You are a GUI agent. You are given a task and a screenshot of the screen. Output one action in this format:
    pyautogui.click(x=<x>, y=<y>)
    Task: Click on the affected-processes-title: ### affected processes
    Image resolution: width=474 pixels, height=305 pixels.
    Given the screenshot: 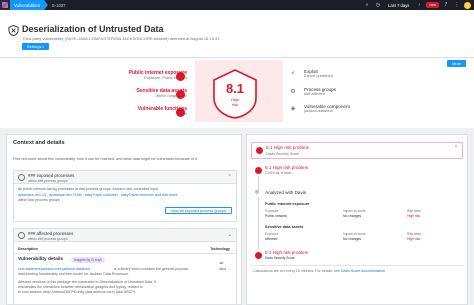 What is the action you would take?
    pyautogui.click(x=51, y=233)
    